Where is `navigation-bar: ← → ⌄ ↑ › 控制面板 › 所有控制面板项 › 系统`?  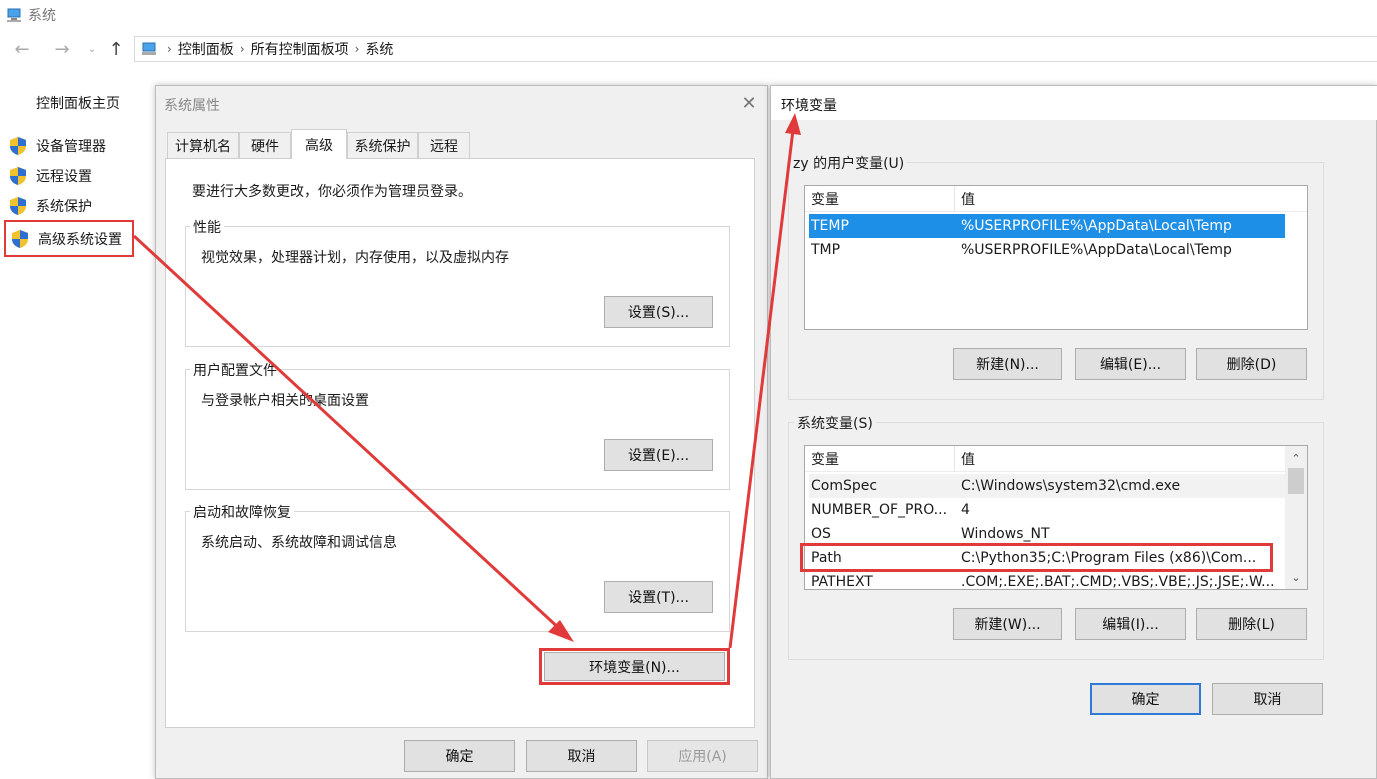 navigation-bar: ← → ⌄ ↑ › 控制面板 › 所有控制面板项 › 系统 is located at coordinates (688, 49).